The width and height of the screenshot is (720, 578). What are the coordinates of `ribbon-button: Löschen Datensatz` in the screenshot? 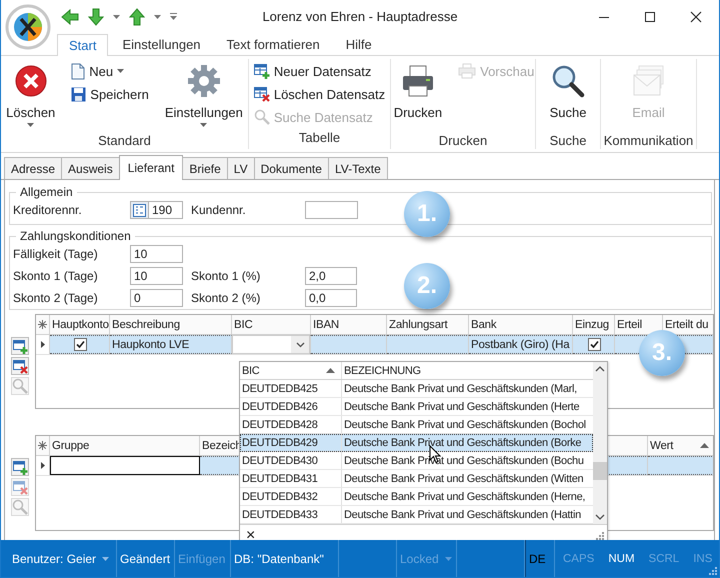 It's located at (320, 94).